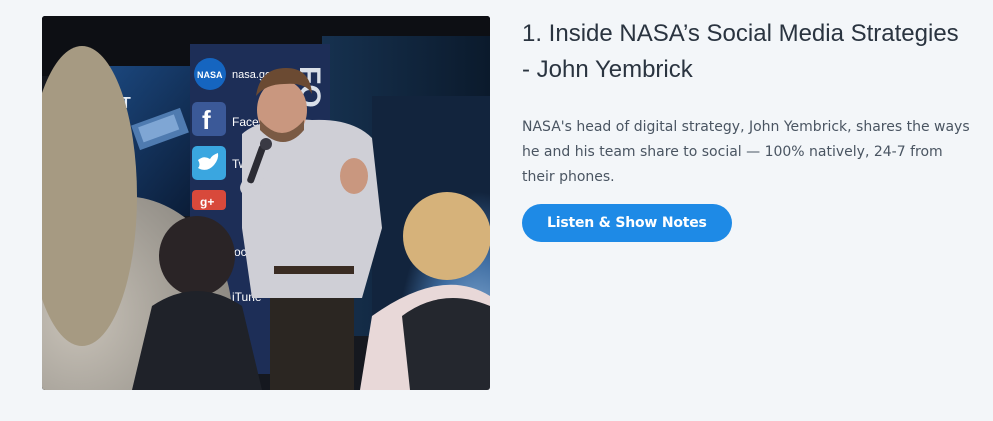 Image resolution: width=993 pixels, height=421 pixels. What do you see at coordinates (627, 223) in the screenshot?
I see `listen-show-notes-button: Listen & Show Notes` at bounding box center [627, 223].